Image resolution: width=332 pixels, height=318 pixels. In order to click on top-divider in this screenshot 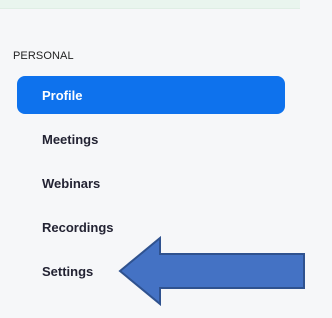, I will do `click(150, 4)`.